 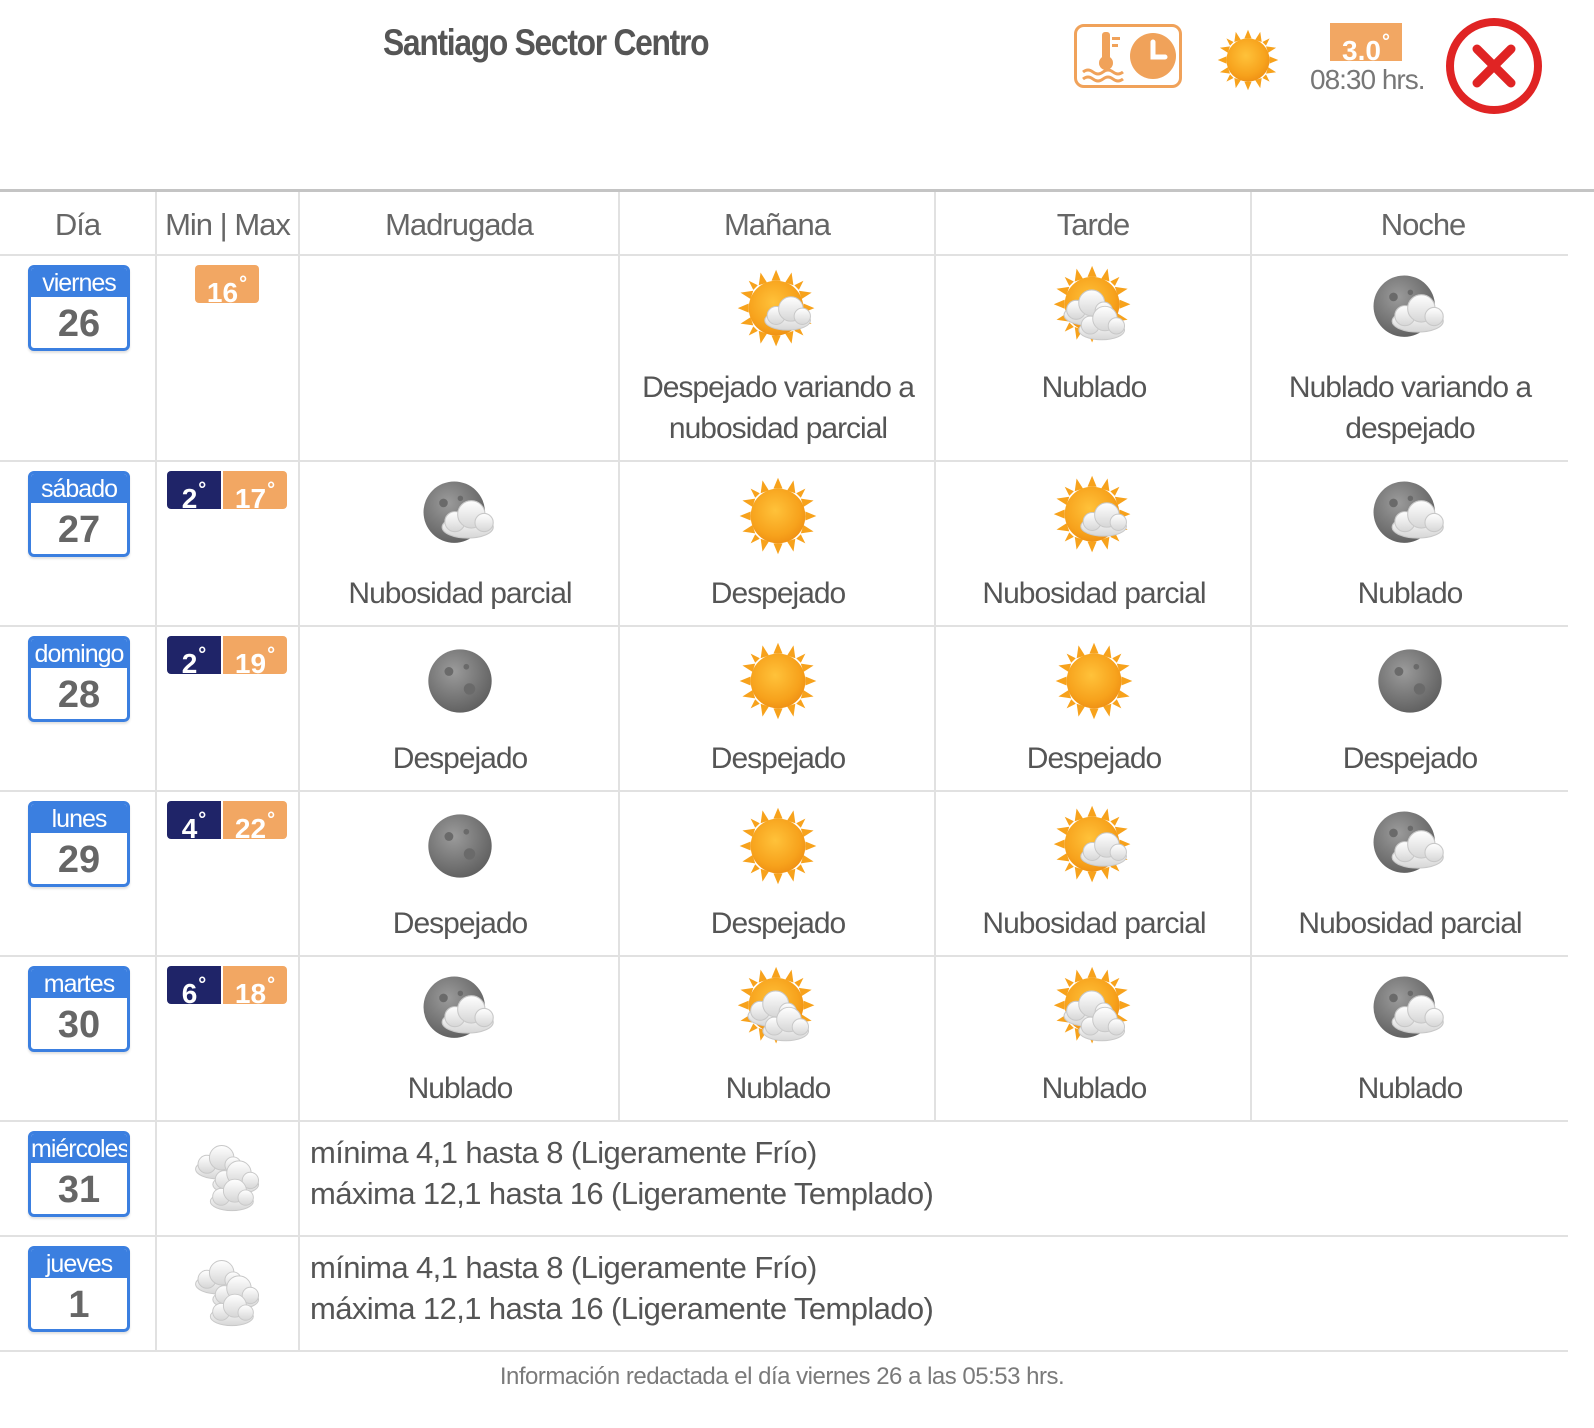 I want to click on max-temperature: 18°, so click(x=255, y=987).